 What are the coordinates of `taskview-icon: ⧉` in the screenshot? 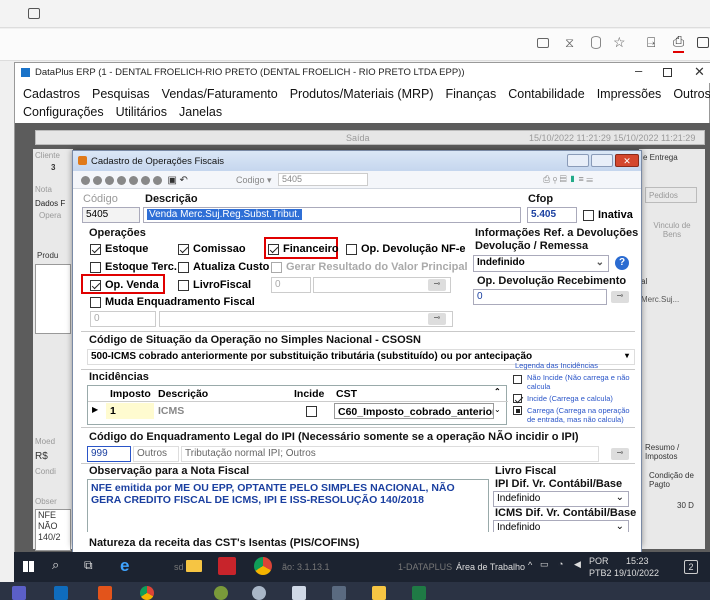 It's located at (88, 565).